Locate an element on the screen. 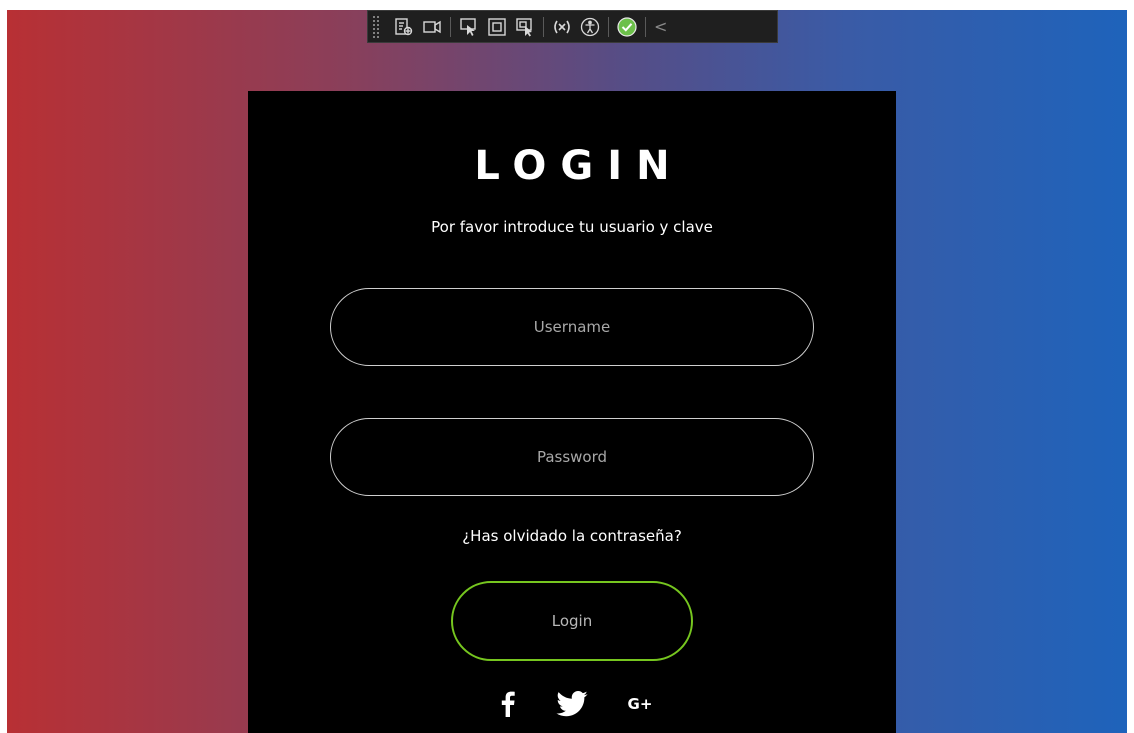 The height and width of the screenshot is (733, 1134). debug-toolbar: < is located at coordinates (572, 26).